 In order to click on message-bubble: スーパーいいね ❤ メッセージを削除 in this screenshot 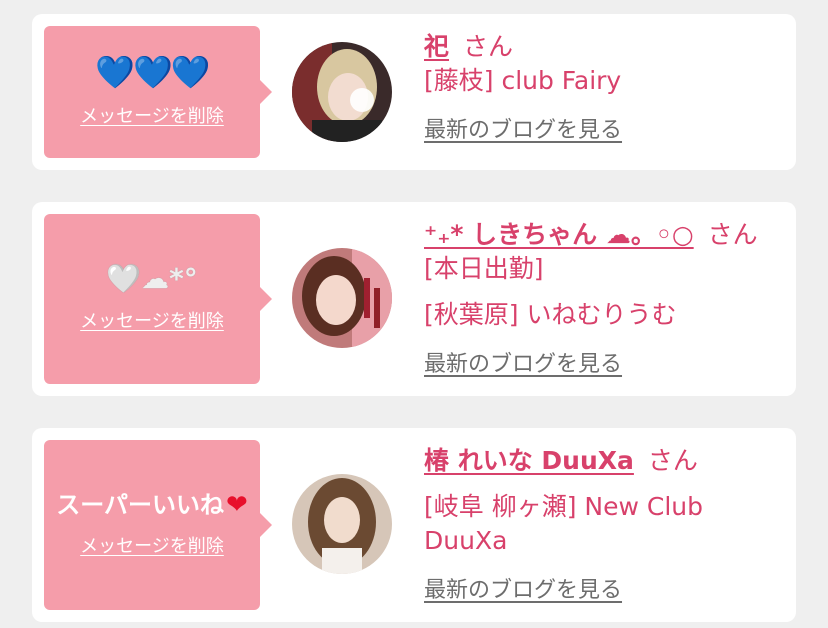, I will do `click(158, 525)`.